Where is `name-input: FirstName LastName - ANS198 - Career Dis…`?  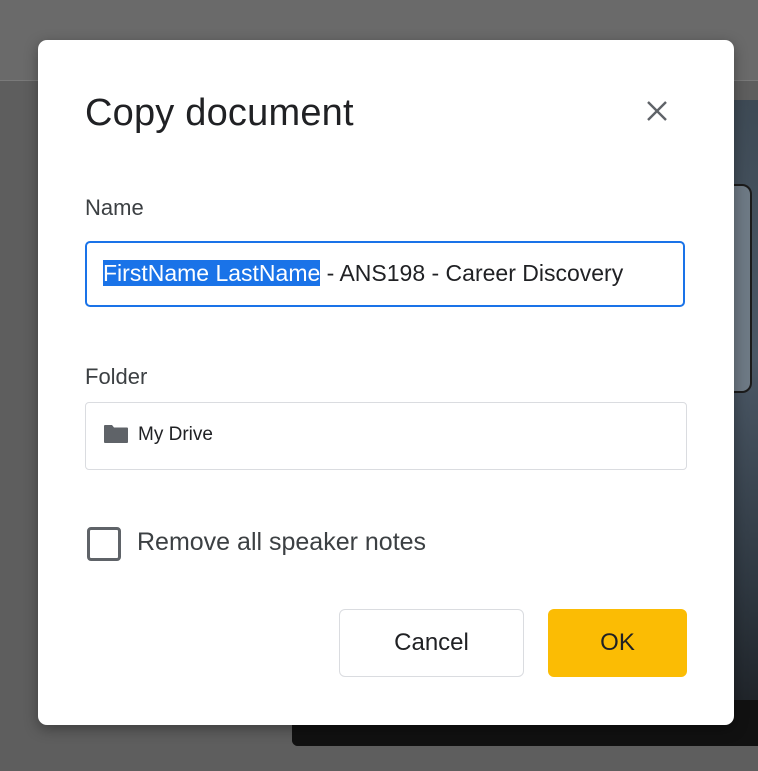 name-input: FirstName LastName - ANS198 - Career Dis… is located at coordinates (385, 274).